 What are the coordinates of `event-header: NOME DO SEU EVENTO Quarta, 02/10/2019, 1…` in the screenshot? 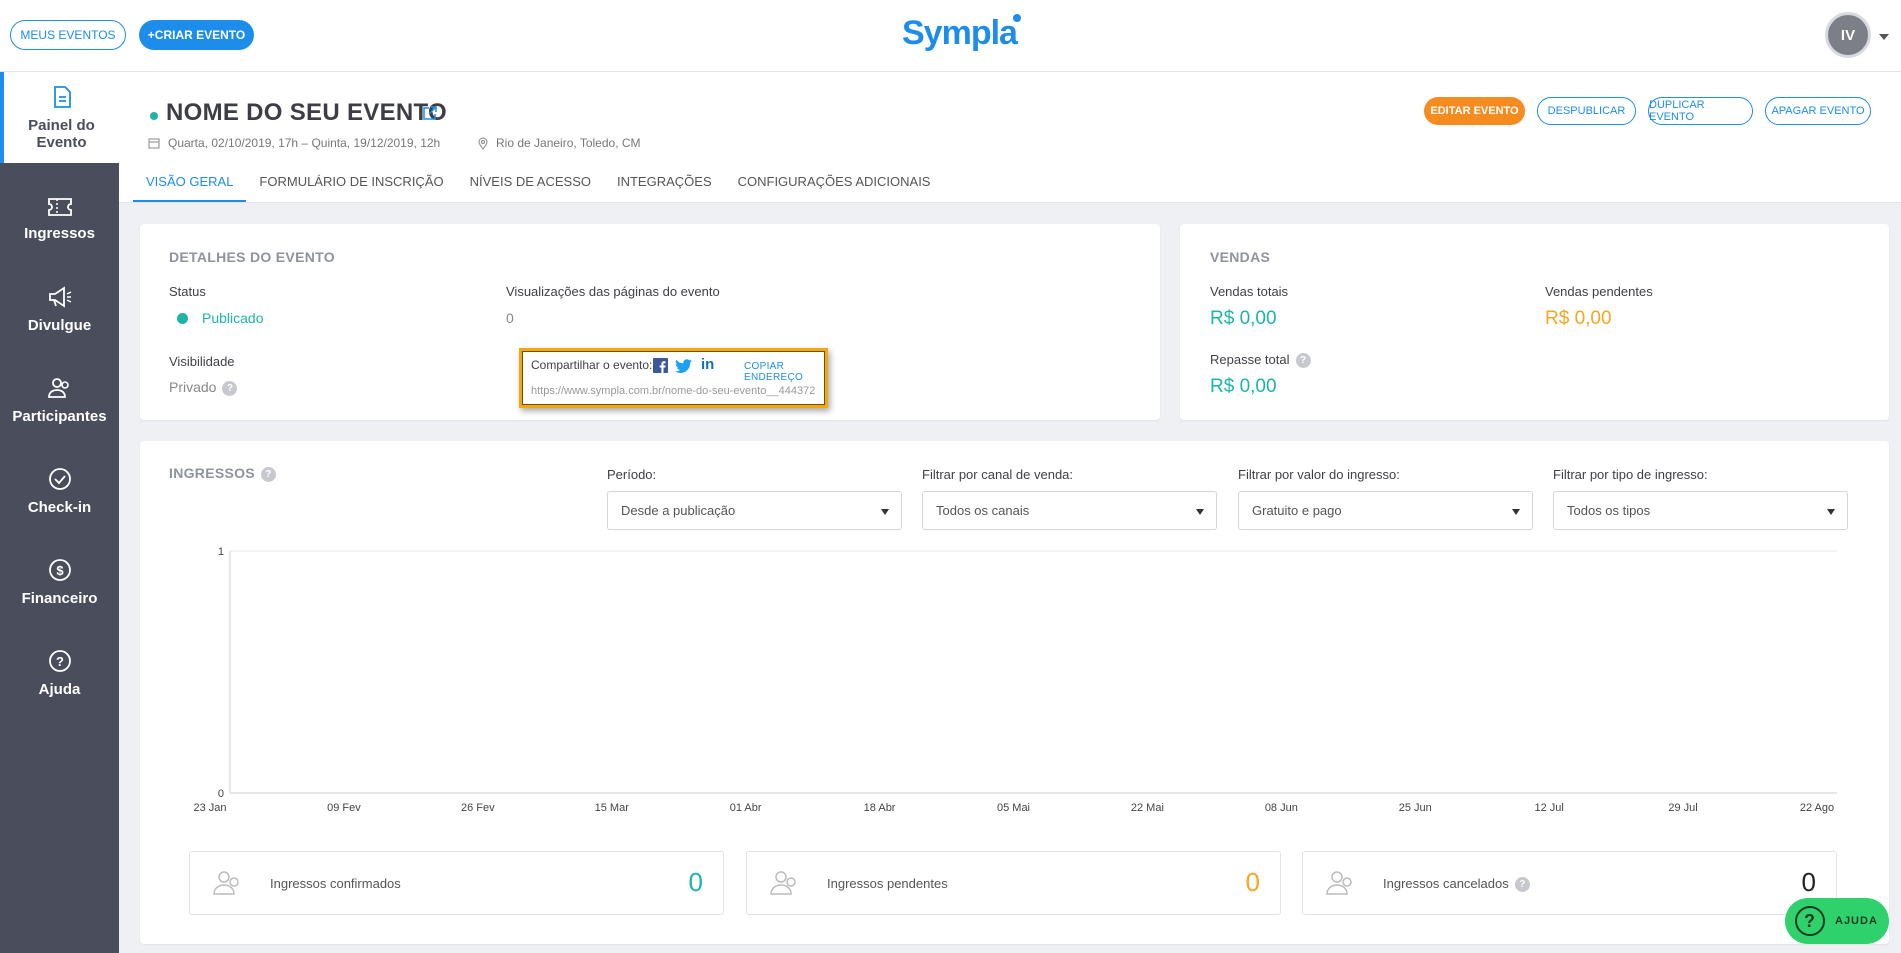 It's located at (1010, 137).